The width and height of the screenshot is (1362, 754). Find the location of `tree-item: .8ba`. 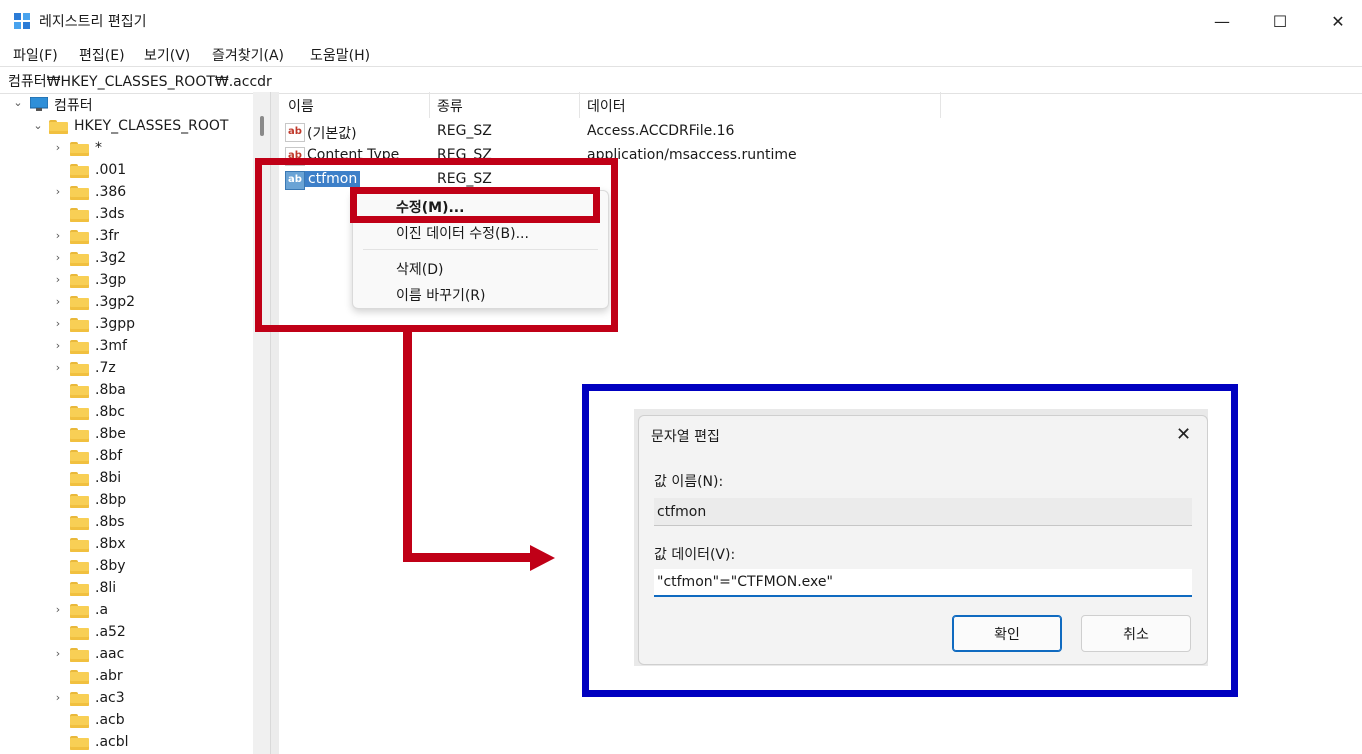

tree-item: .8ba is located at coordinates (127, 391).